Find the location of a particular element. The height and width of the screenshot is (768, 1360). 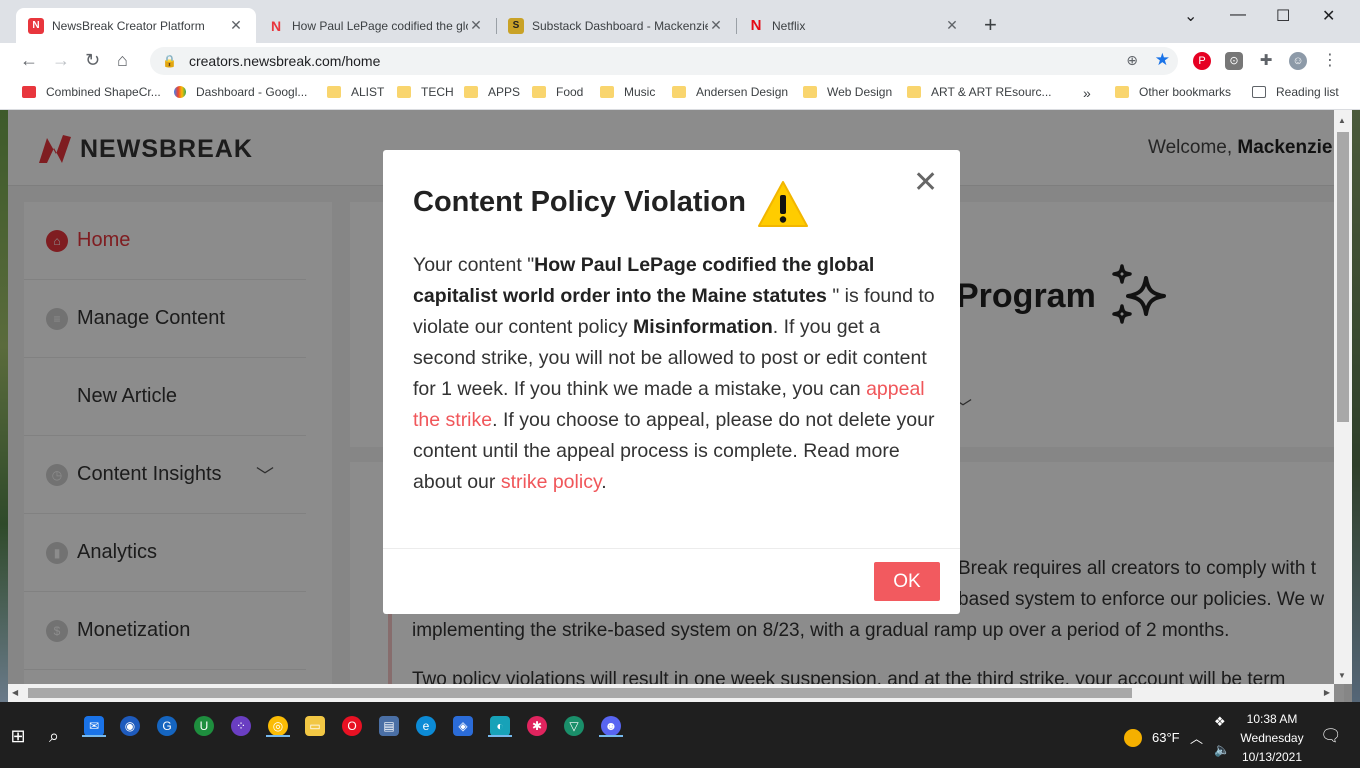

forward-arrow-icon: → is located at coordinates (61, 60).